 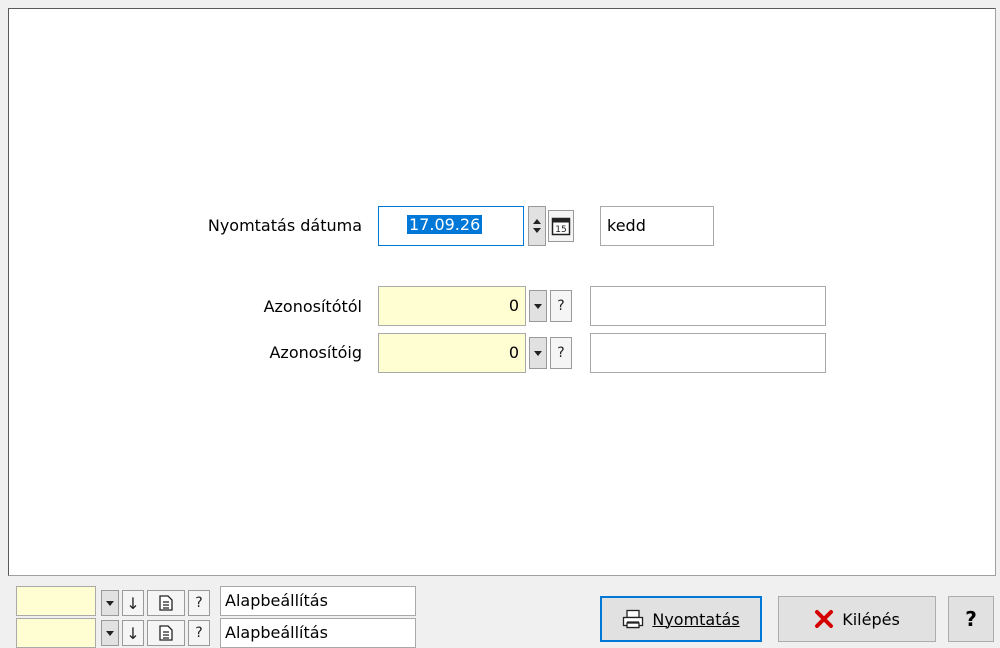 What do you see at coordinates (626, 225) in the screenshot?
I see `weekday-value: kedd` at bounding box center [626, 225].